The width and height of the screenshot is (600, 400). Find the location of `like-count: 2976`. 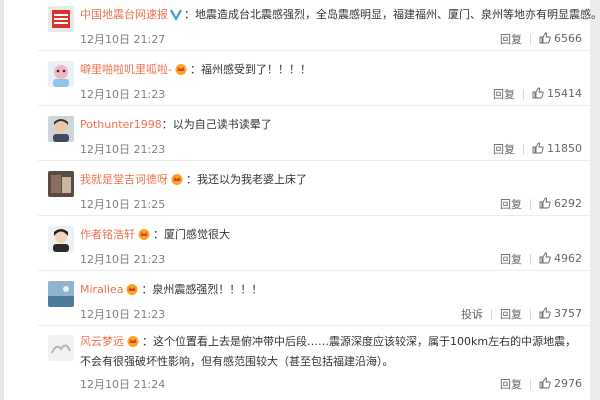

like-count: 2976 is located at coordinates (568, 383).